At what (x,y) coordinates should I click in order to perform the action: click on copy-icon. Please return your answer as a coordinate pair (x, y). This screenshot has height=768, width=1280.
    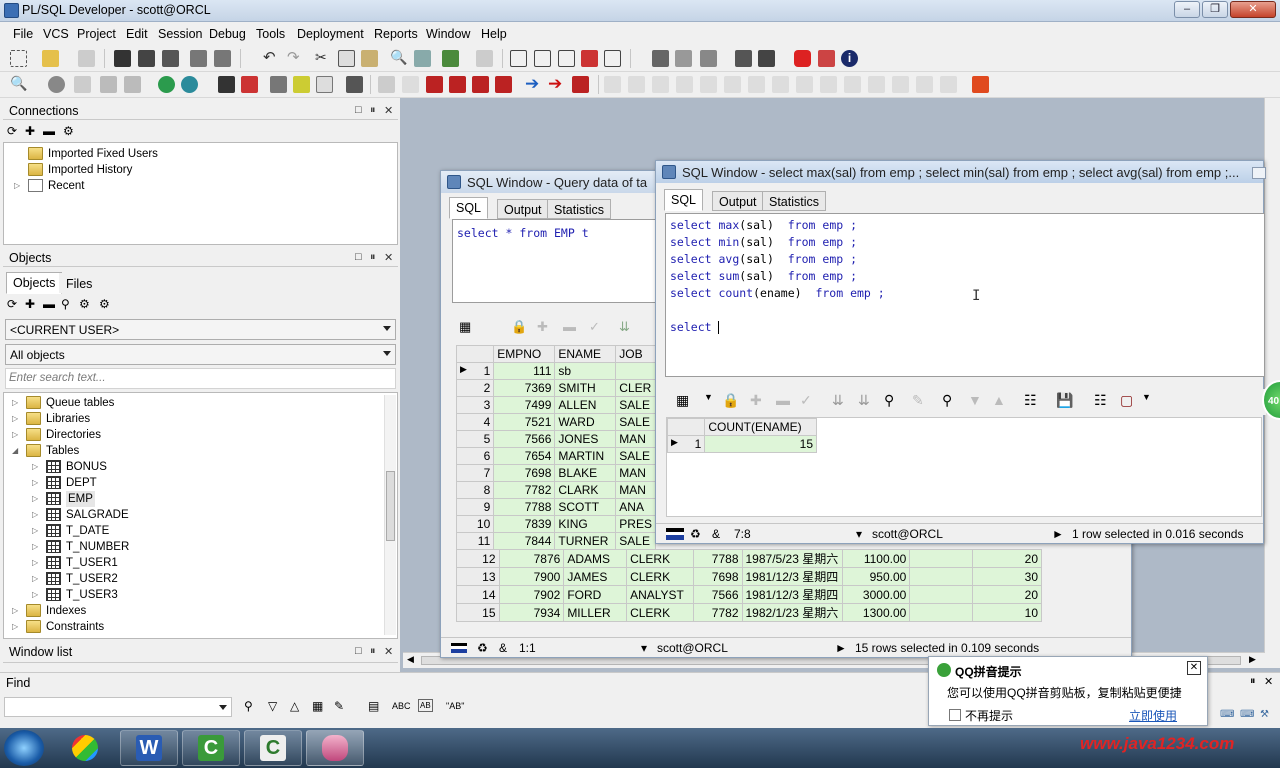
    Looking at the image, I should click on (346, 58).